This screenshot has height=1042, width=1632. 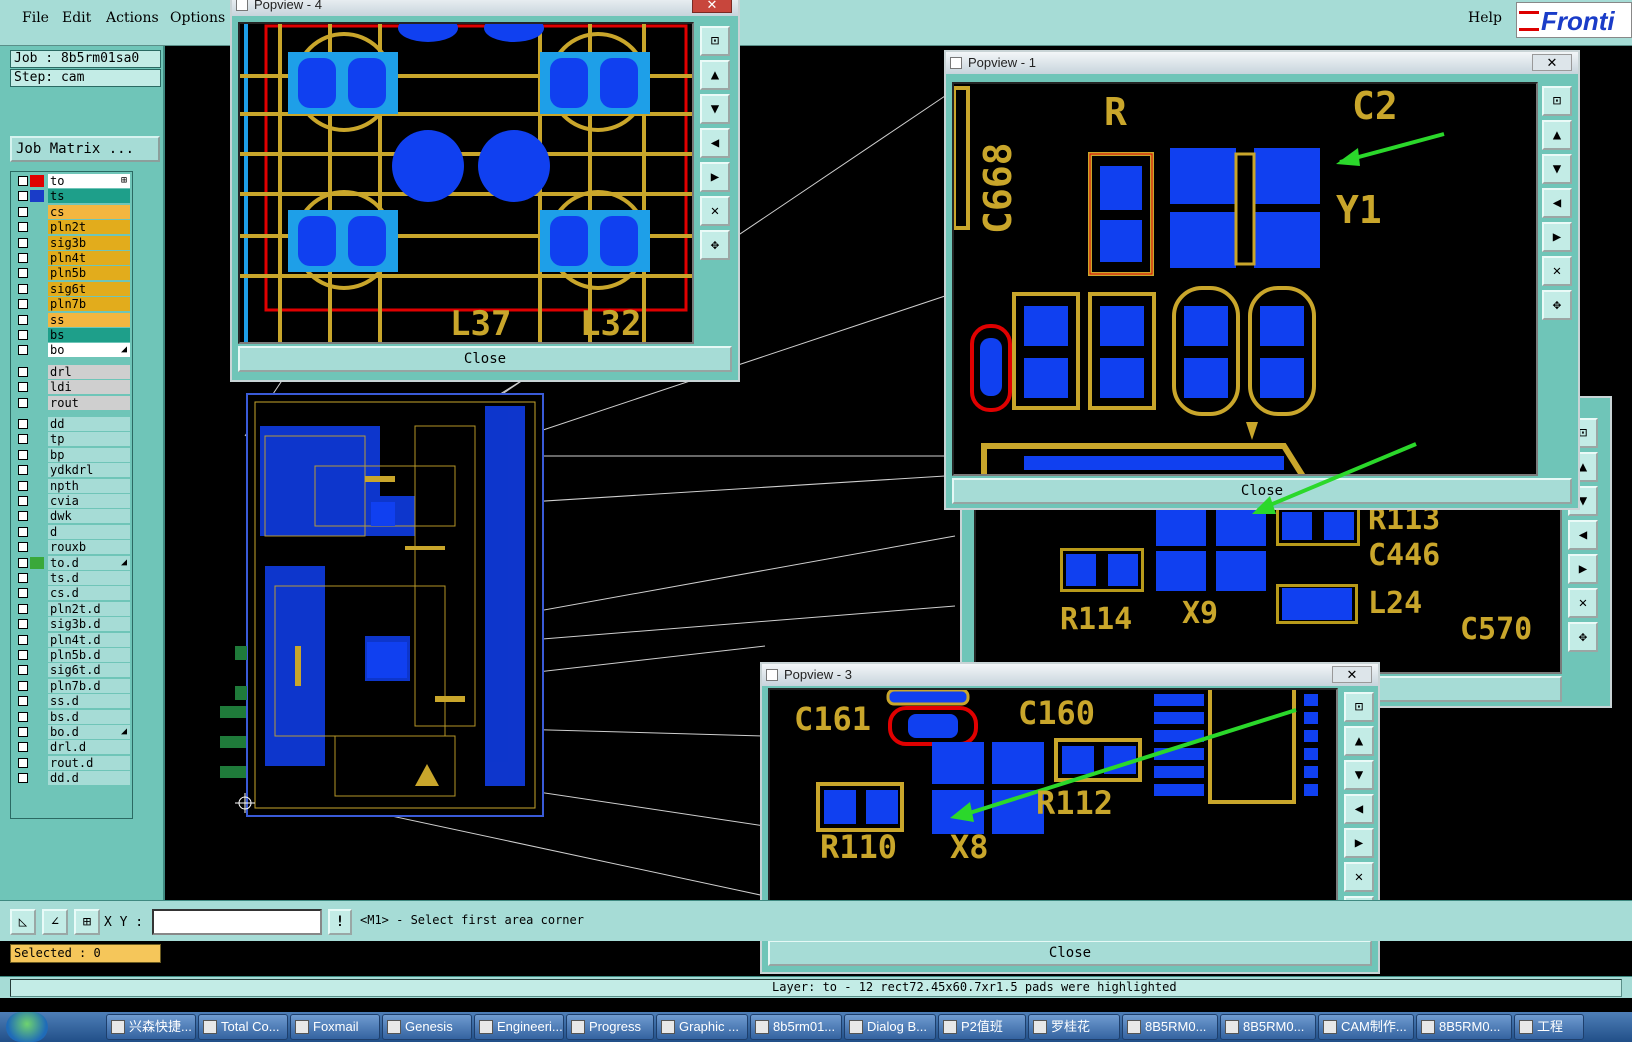 I want to click on popview-4-close-button: Close, so click(x=485, y=359).